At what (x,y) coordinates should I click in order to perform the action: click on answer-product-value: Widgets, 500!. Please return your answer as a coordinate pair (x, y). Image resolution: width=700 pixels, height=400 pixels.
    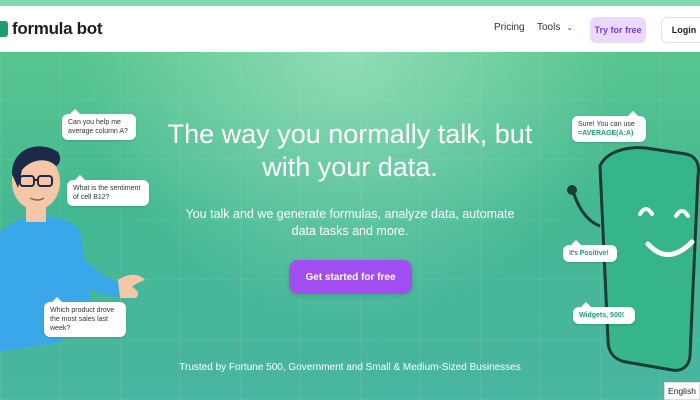
    Looking at the image, I should click on (602, 315).